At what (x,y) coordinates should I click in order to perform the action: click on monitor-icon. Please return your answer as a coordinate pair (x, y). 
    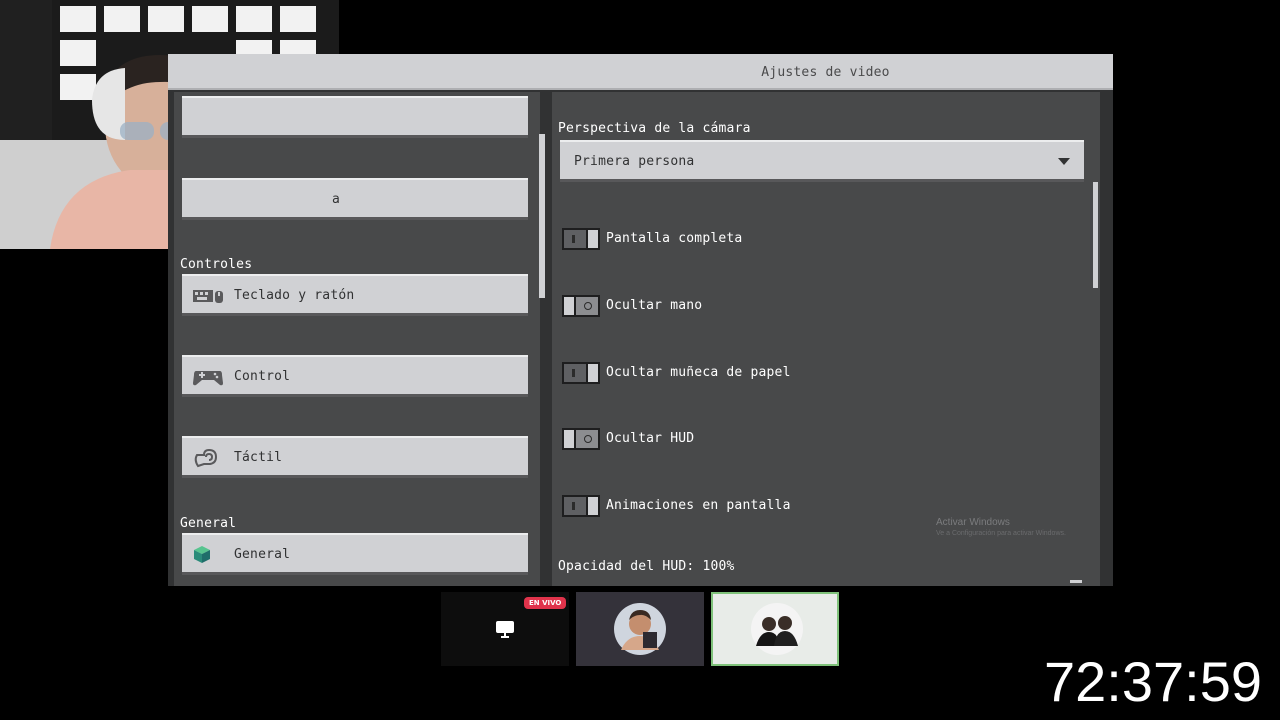
    Looking at the image, I should click on (505, 629).